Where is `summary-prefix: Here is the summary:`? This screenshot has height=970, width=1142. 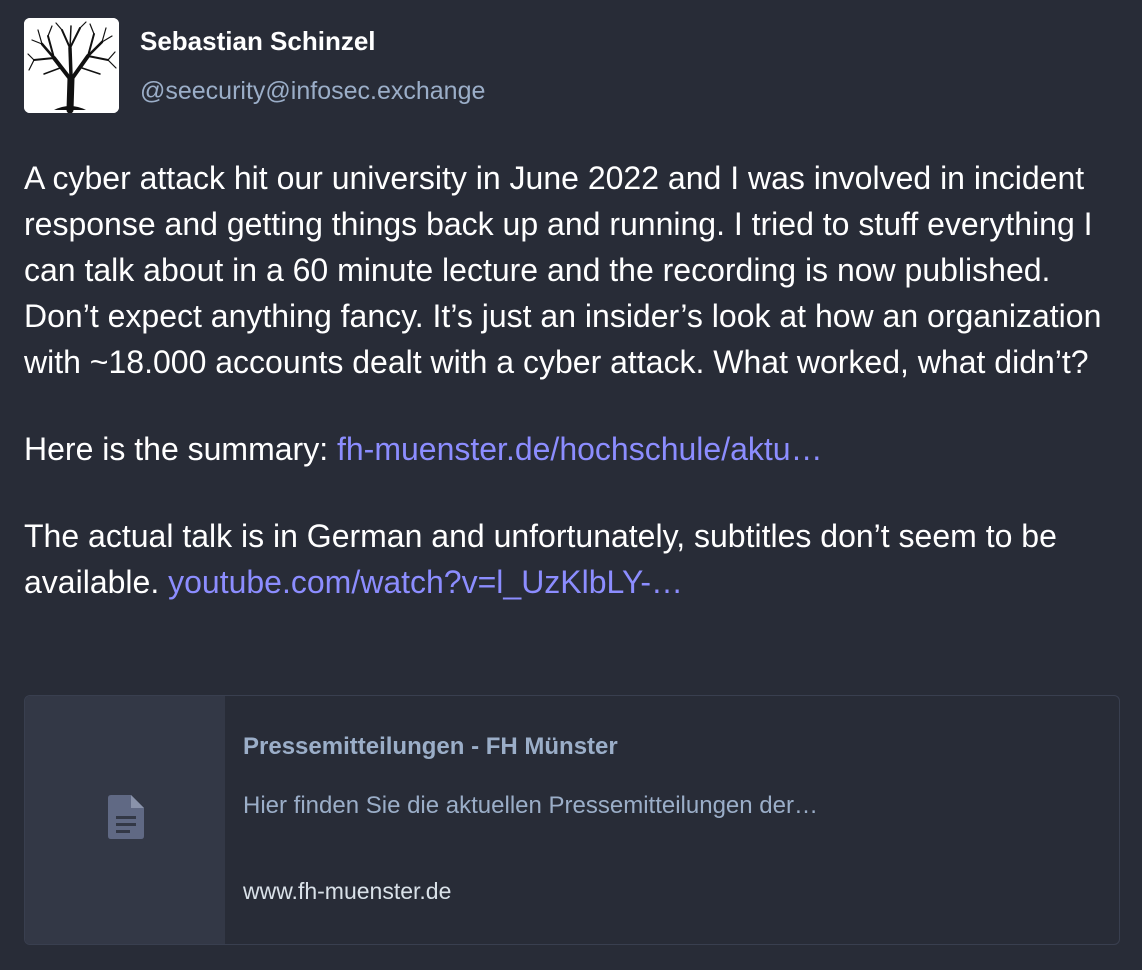
summary-prefix: Here is the summary: is located at coordinates (180, 449).